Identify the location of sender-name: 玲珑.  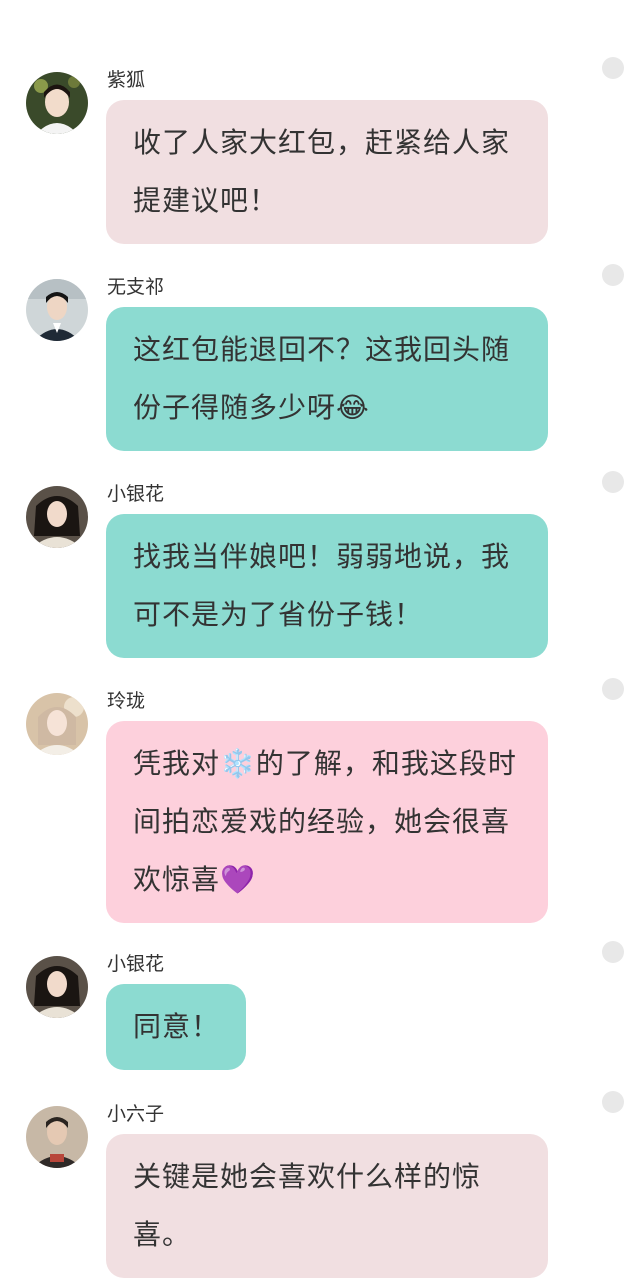
(126, 701).